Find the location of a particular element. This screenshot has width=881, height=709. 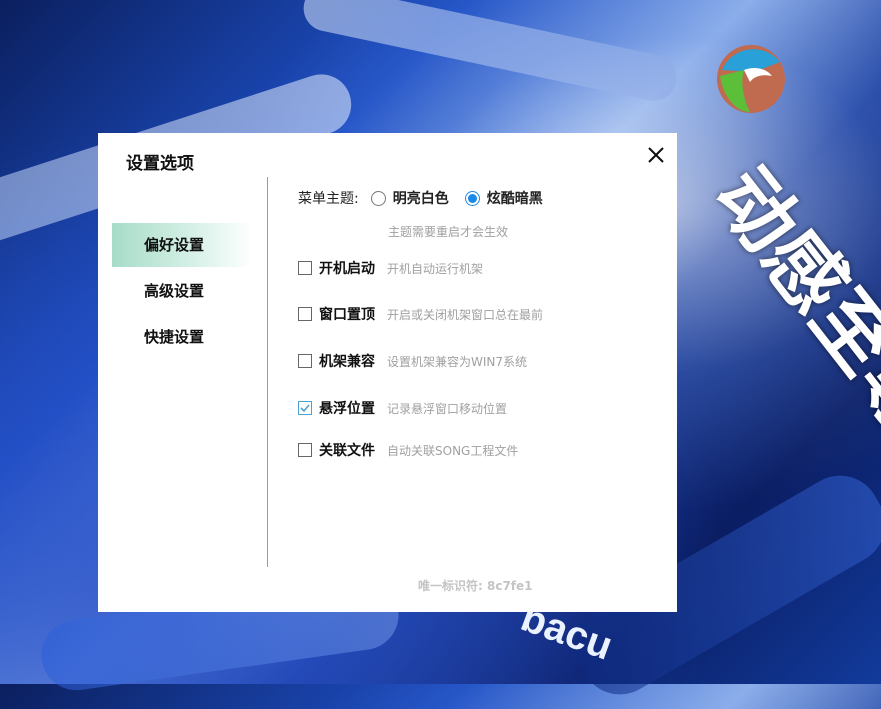

background-slogan: 动感至尊 is located at coordinates (788, 302).